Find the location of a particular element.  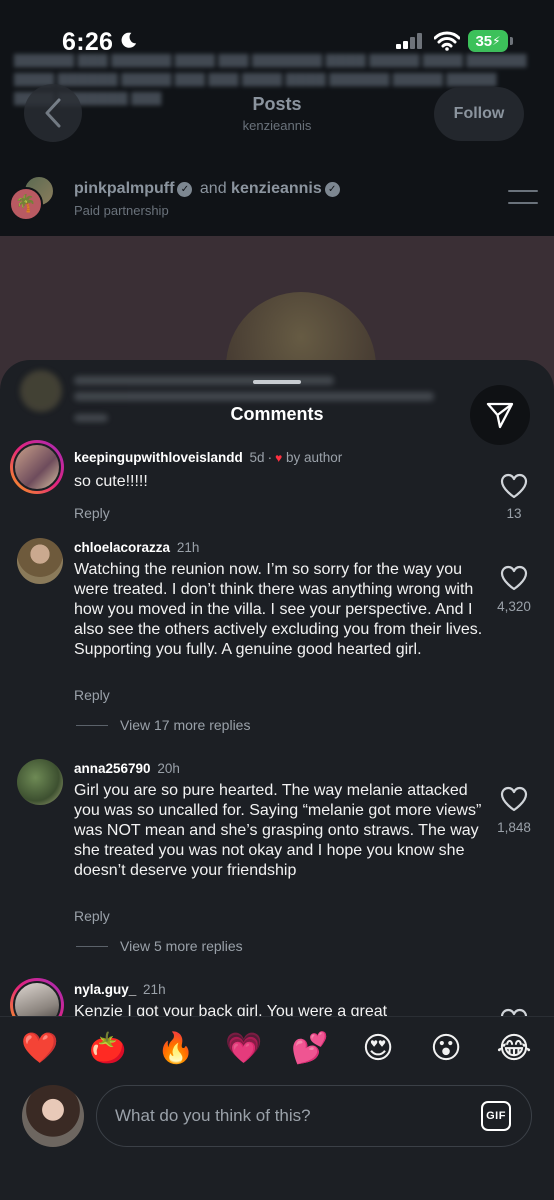

emoji-surprised: 😮 is located at coordinates (446, 1049).